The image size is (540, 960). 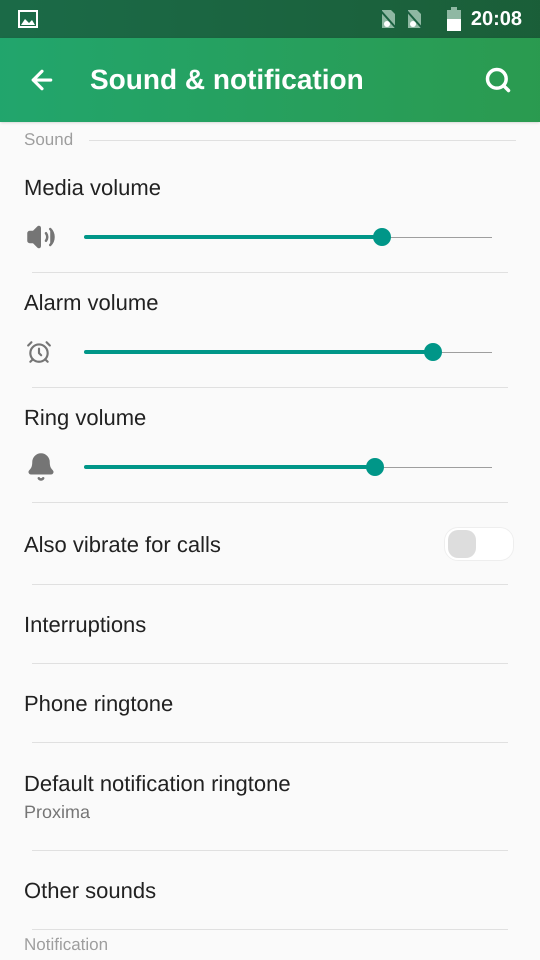 What do you see at coordinates (58, 812) in the screenshot?
I see `setting-summary: Proxima` at bounding box center [58, 812].